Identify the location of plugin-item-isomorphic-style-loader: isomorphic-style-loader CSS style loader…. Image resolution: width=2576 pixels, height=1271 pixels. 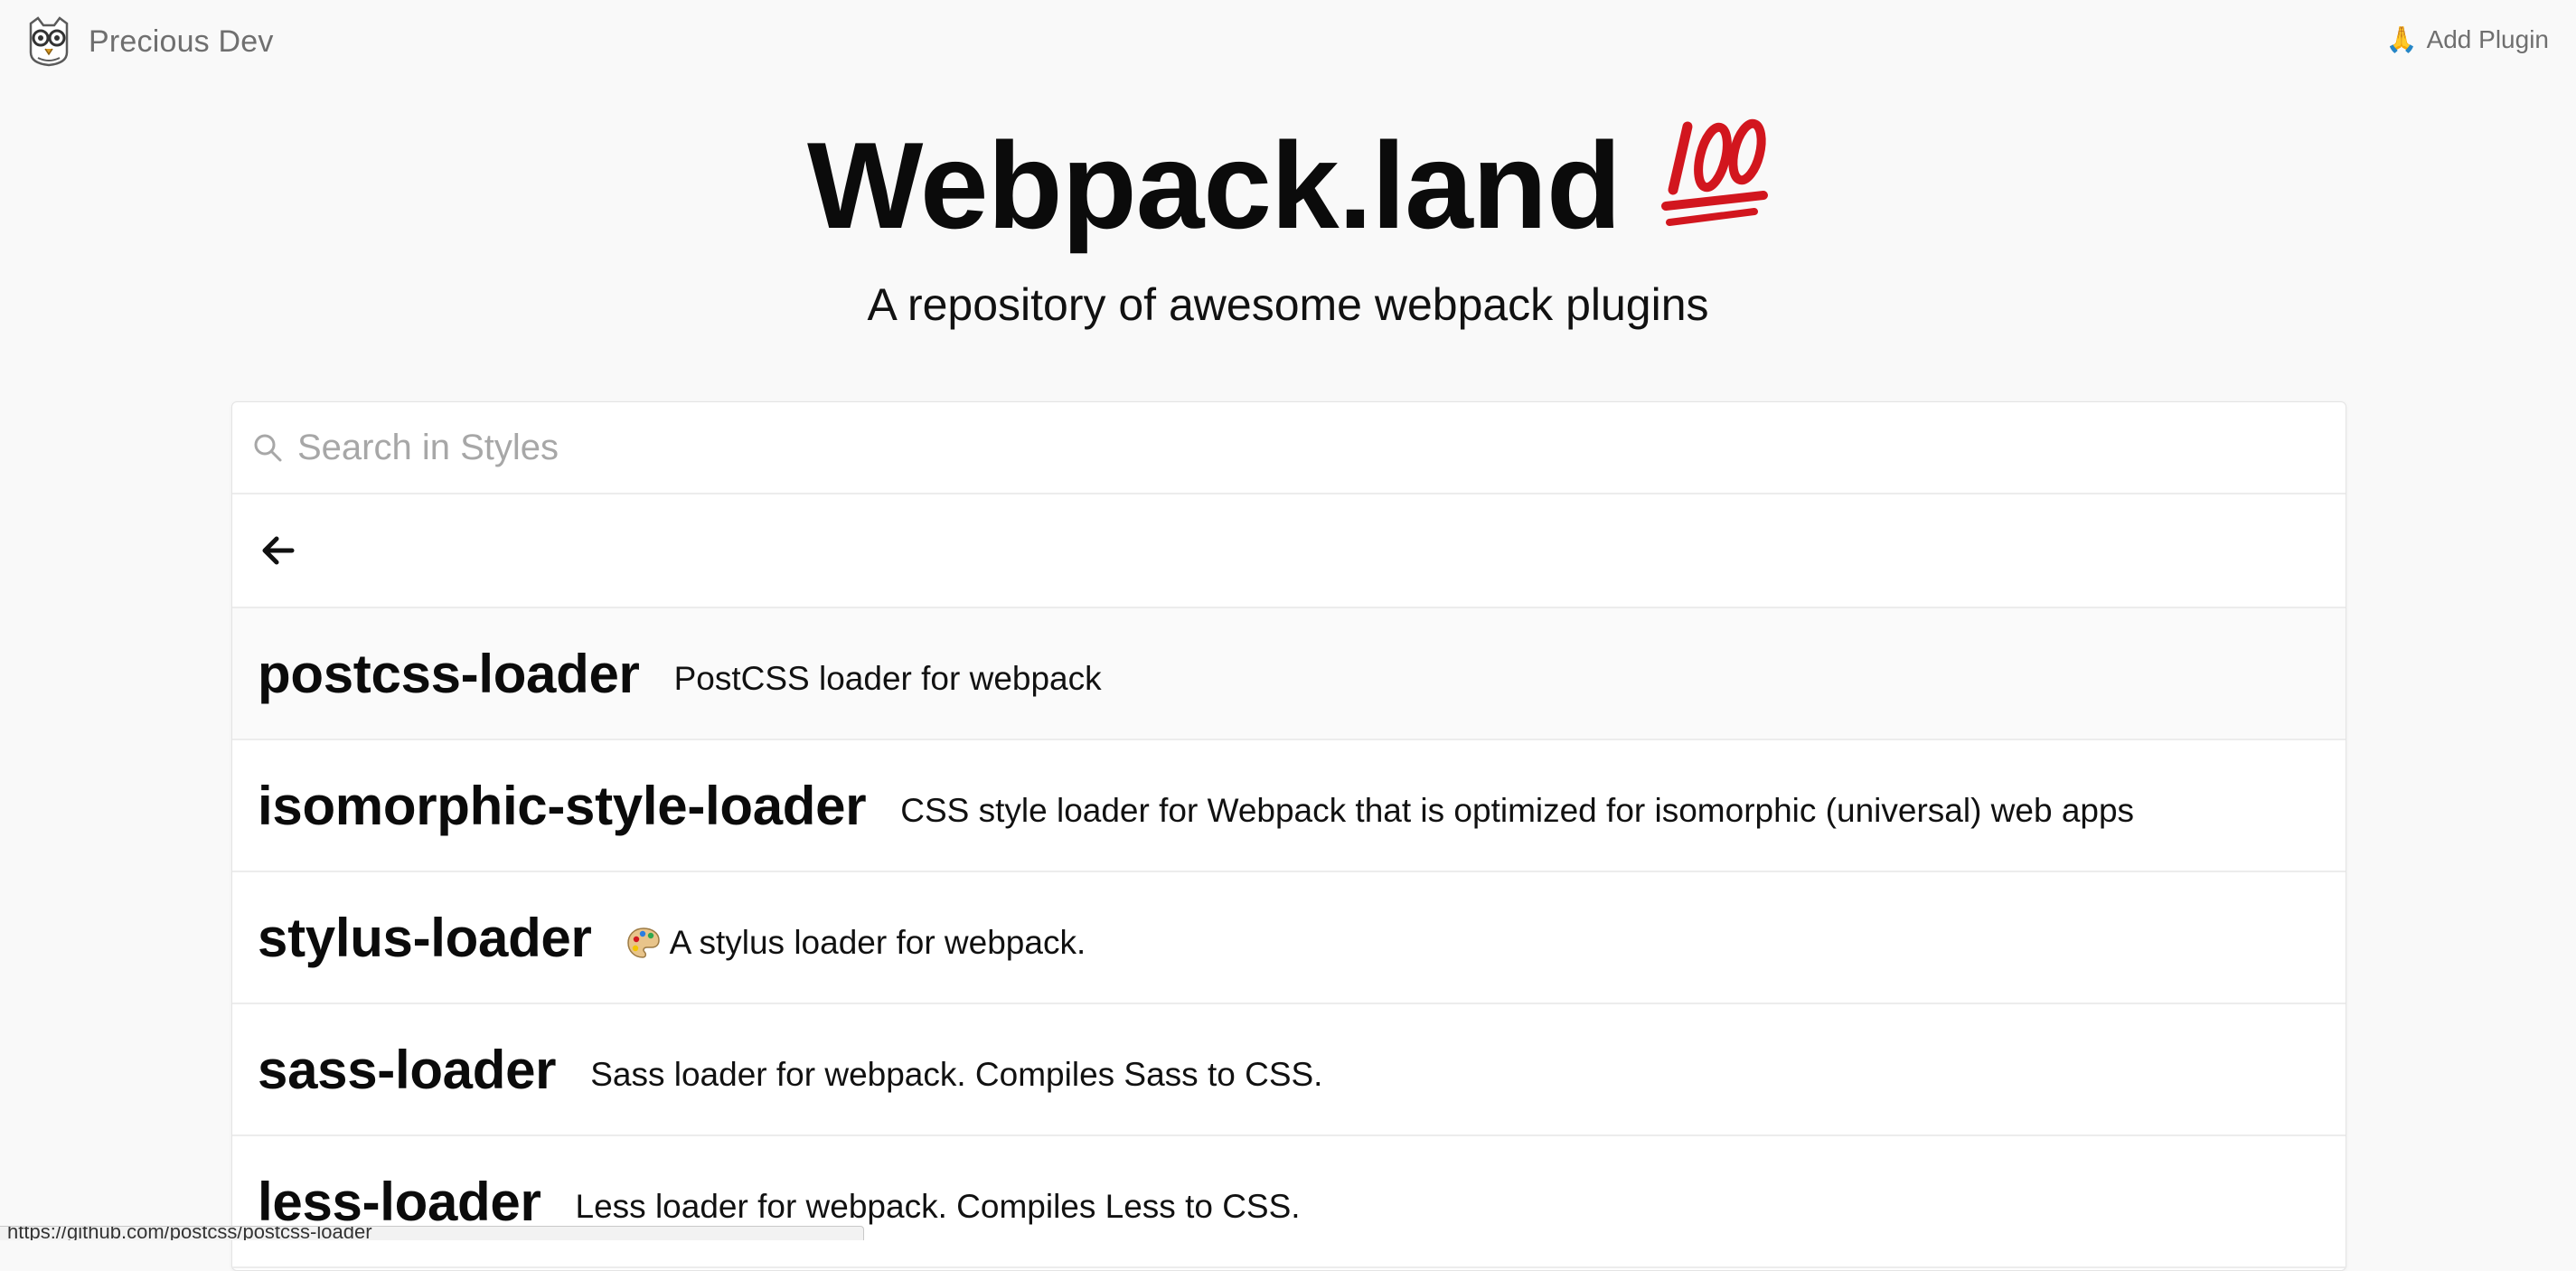
(1289, 806).